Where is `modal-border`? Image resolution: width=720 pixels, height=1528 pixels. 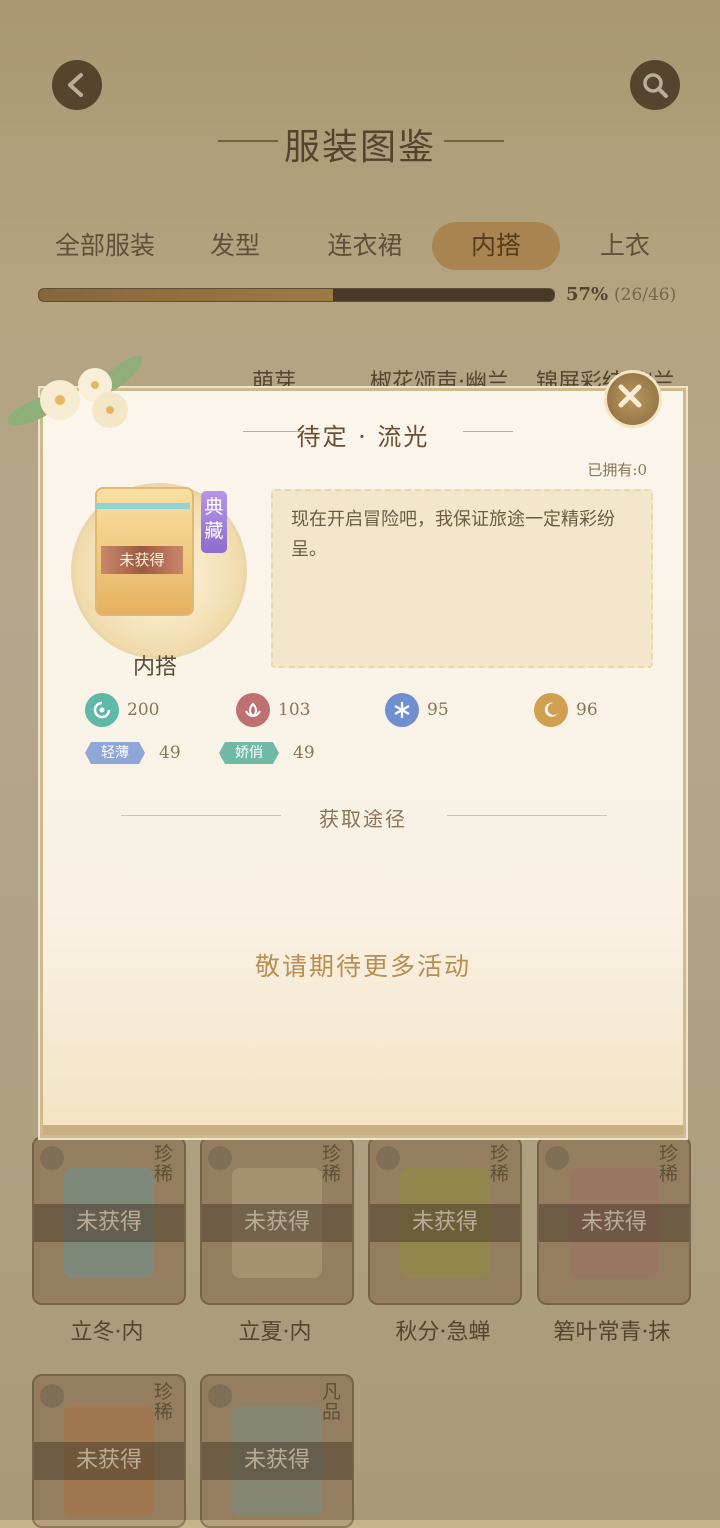
modal-border is located at coordinates (363, 1130).